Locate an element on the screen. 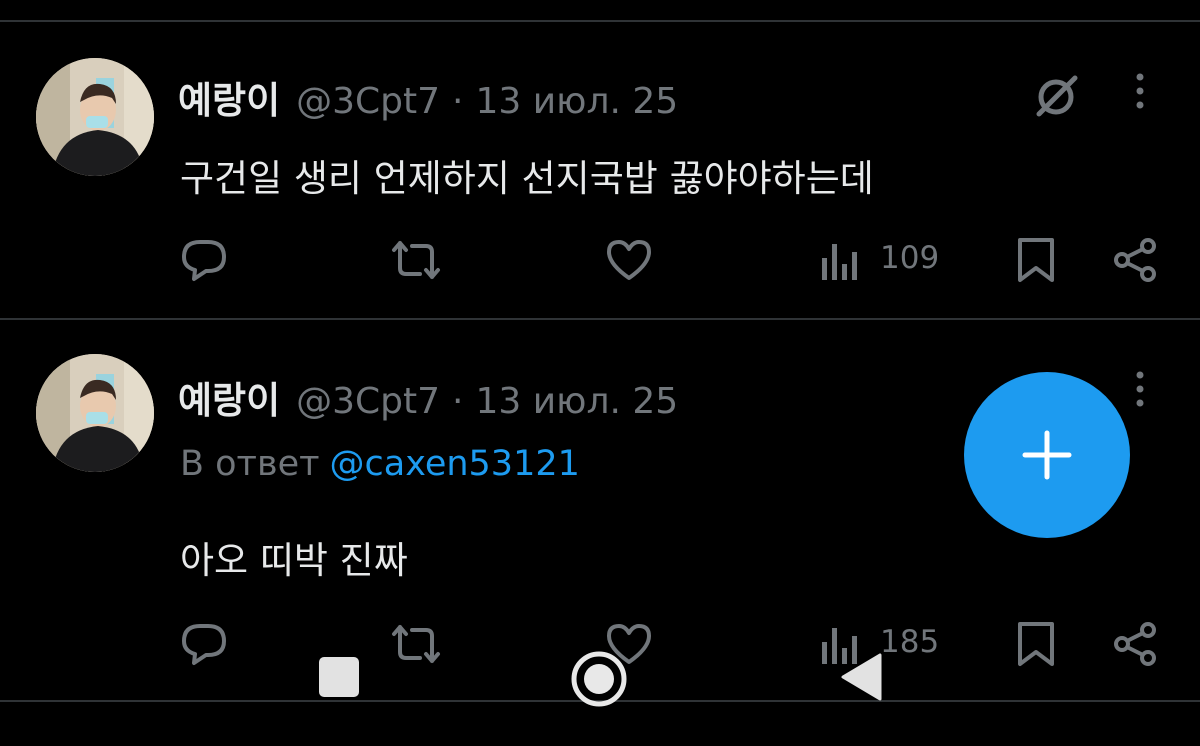 Image resolution: width=1200 pixels, height=746 pixels. square-icon is located at coordinates (339, 677).